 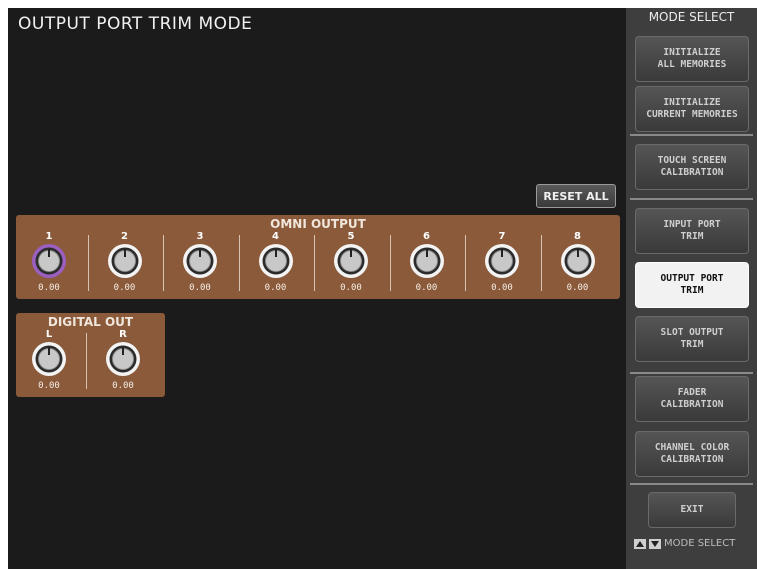 I want to click on omni-channel-3: 3 0.00, so click(x=200, y=264).